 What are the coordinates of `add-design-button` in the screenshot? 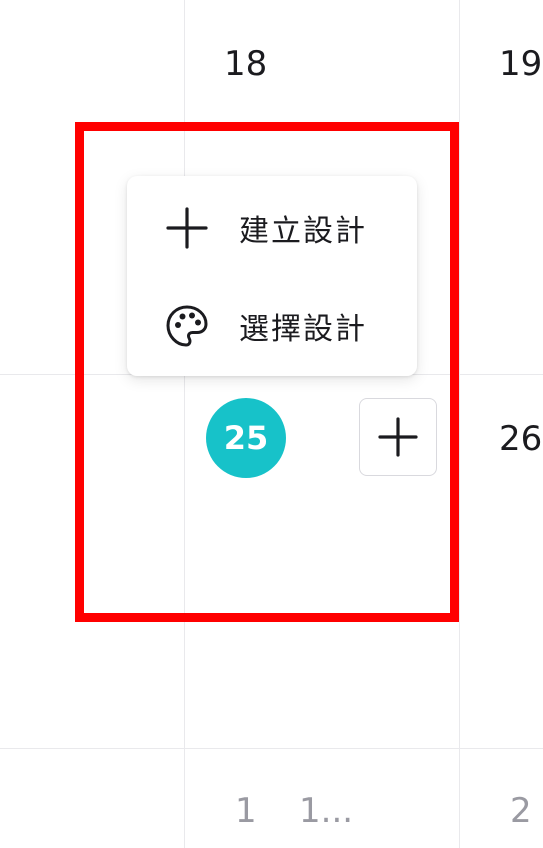 It's located at (398, 437).